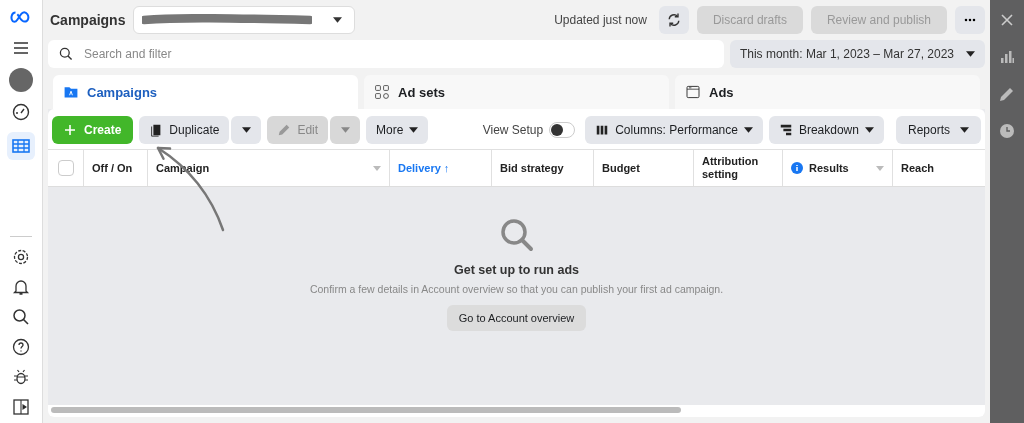  Describe the element at coordinates (516, 270) in the screenshot. I see `empty-state-title: Get set up to run ads` at that location.